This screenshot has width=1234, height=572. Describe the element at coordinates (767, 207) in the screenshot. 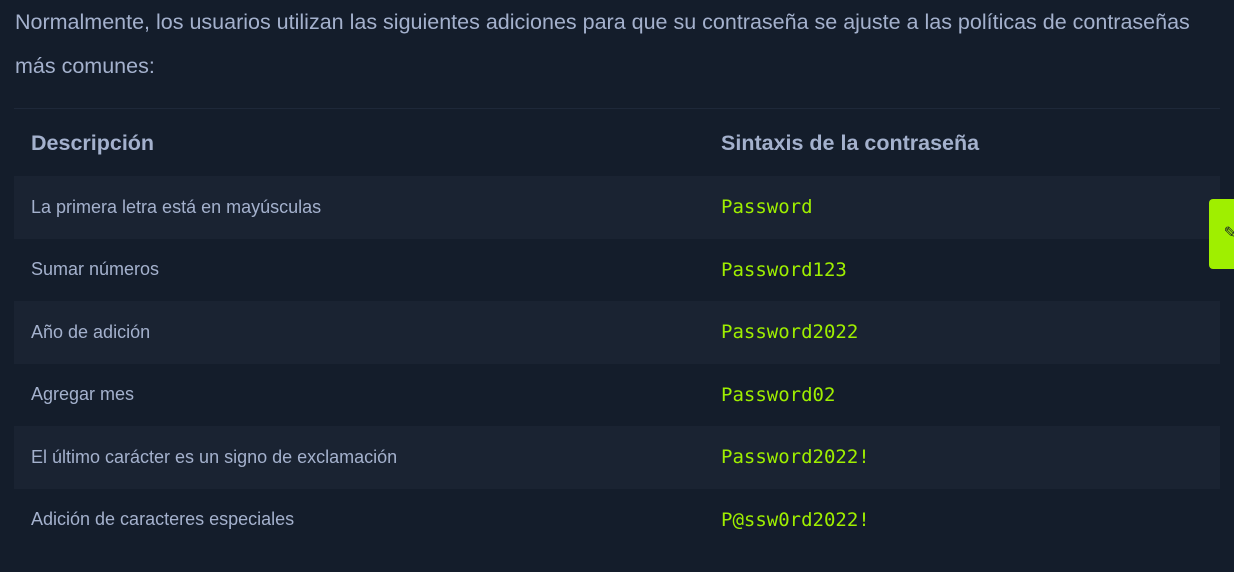

I see `row-syntax: Password` at that location.